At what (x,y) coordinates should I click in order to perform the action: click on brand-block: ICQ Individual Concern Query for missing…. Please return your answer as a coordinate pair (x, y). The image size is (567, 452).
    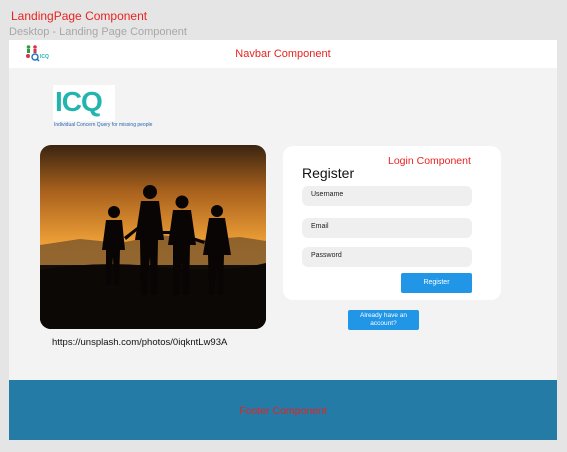
    Looking at the image, I should click on (113, 107).